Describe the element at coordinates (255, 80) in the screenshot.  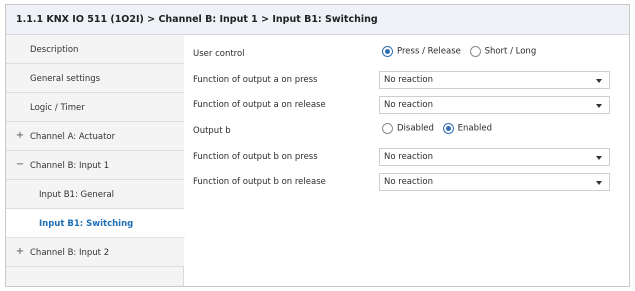
I see `param-label: Function of output a on press` at that location.